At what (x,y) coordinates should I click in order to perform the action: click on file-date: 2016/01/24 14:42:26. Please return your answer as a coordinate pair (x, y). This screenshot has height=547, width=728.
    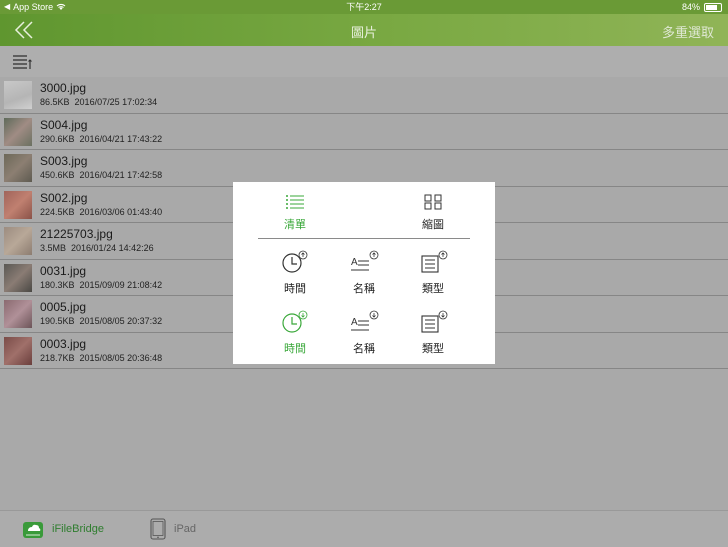
    Looking at the image, I should click on (112, 248).